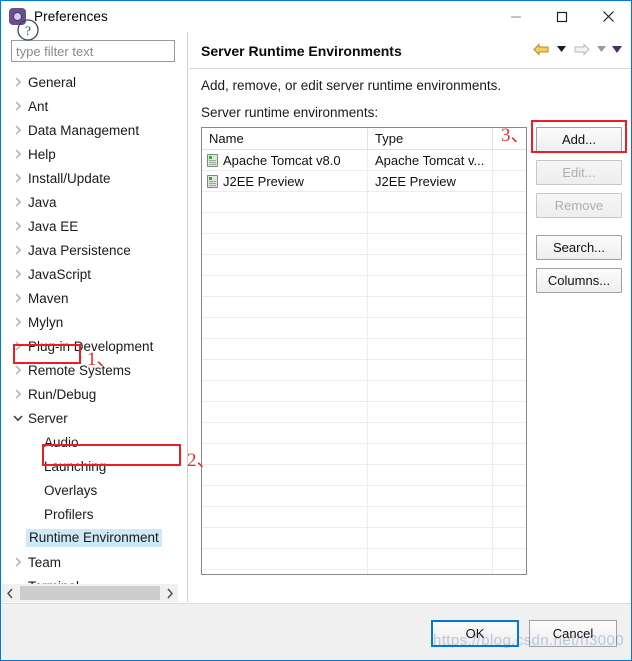 This screenshot has height=661, width=632. What do you see at coordinates (91, 370) in the screenshot?
I see `sidebar-item-remote-systems: Remote Systems` at bounding box center [91, 370].